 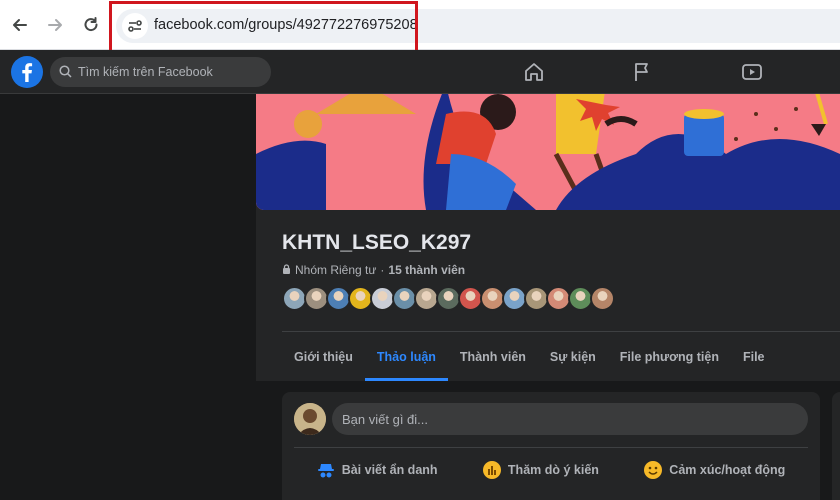 What do you see at coordinates (377, 242) in the screenshot?
I see `group-name: KHTN_LSEO_K297` at bounding box center [377, 242].